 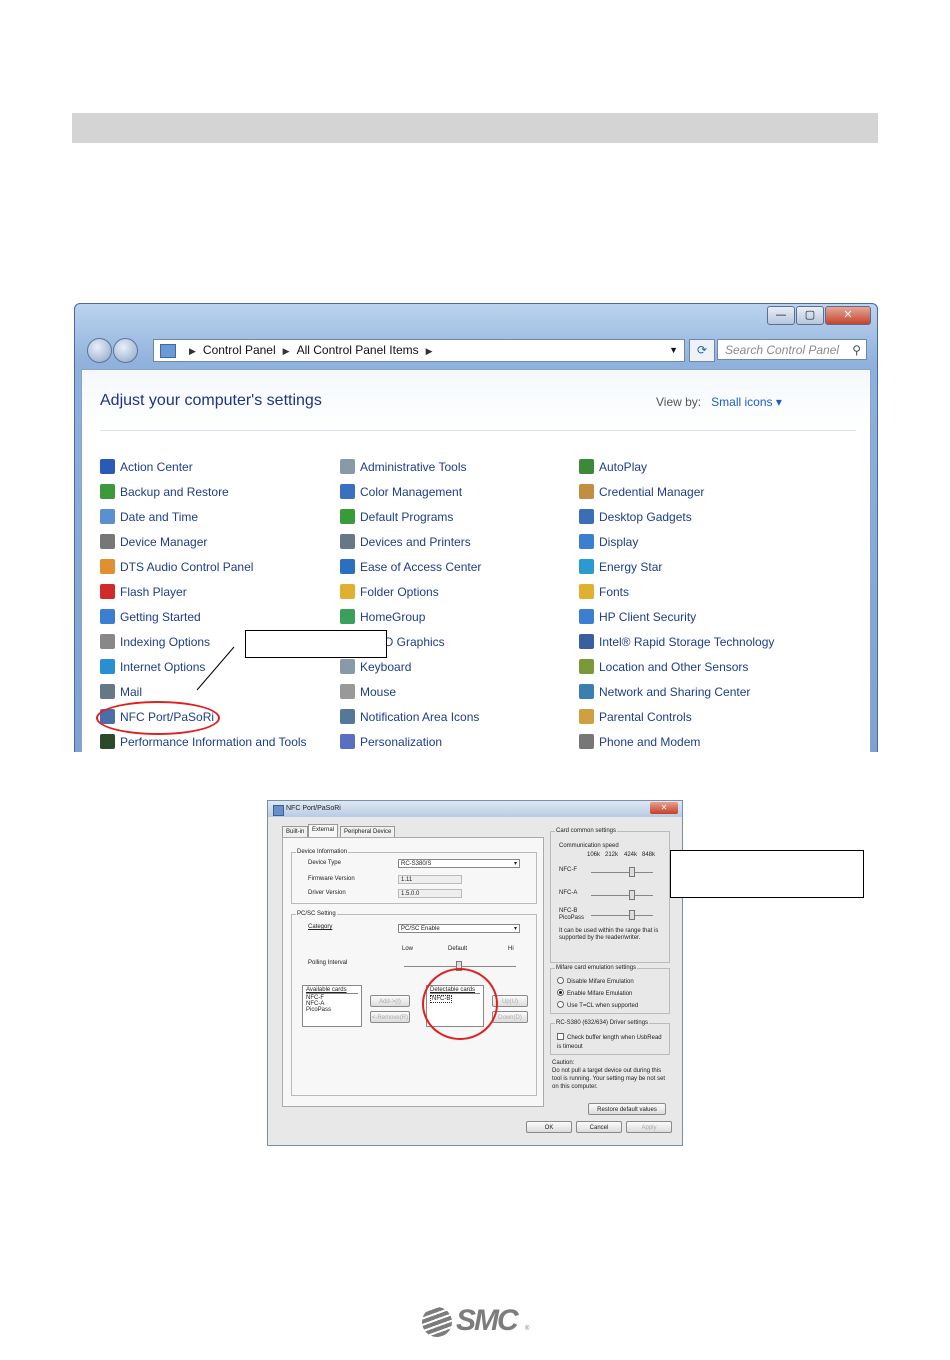 I want to click on forward-button, so click(x=125, y=350).